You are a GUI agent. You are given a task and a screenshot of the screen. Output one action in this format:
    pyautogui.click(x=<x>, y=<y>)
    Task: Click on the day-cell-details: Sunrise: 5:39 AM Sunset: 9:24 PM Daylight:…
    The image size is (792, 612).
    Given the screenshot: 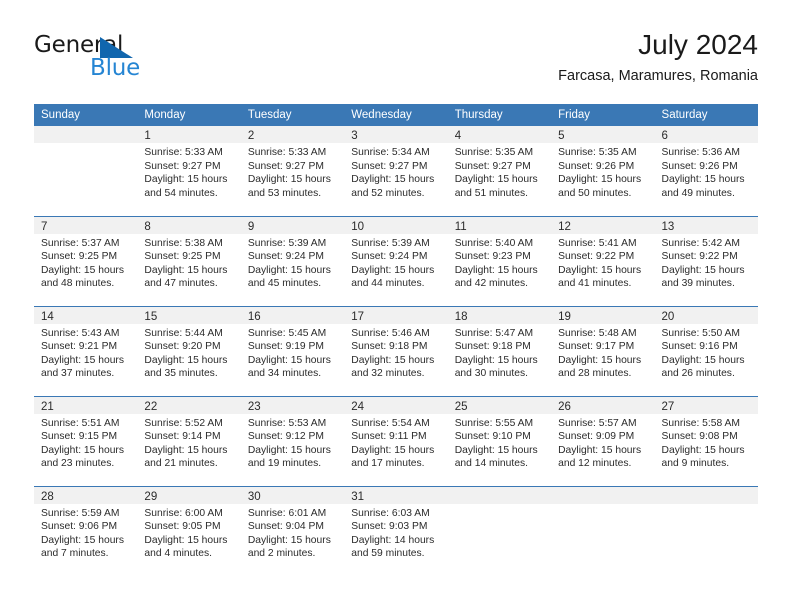 What is the action you would take?
    pyautogui.click(x=292, y=262)
    